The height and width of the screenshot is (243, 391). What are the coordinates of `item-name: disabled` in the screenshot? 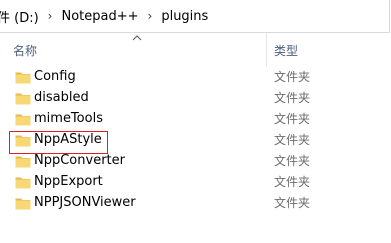 It's located at (61, 97).